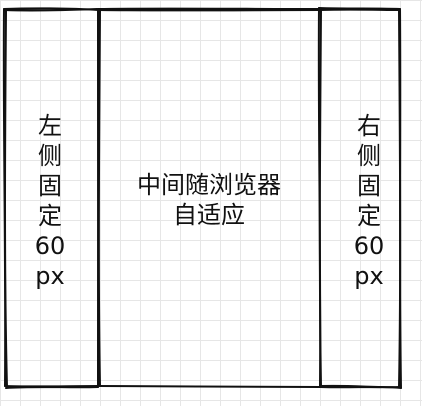  What do you see at coordinates (369, 246) in the screenshot?
I see `right-label-line: 60` at bounding box center [369, 246].